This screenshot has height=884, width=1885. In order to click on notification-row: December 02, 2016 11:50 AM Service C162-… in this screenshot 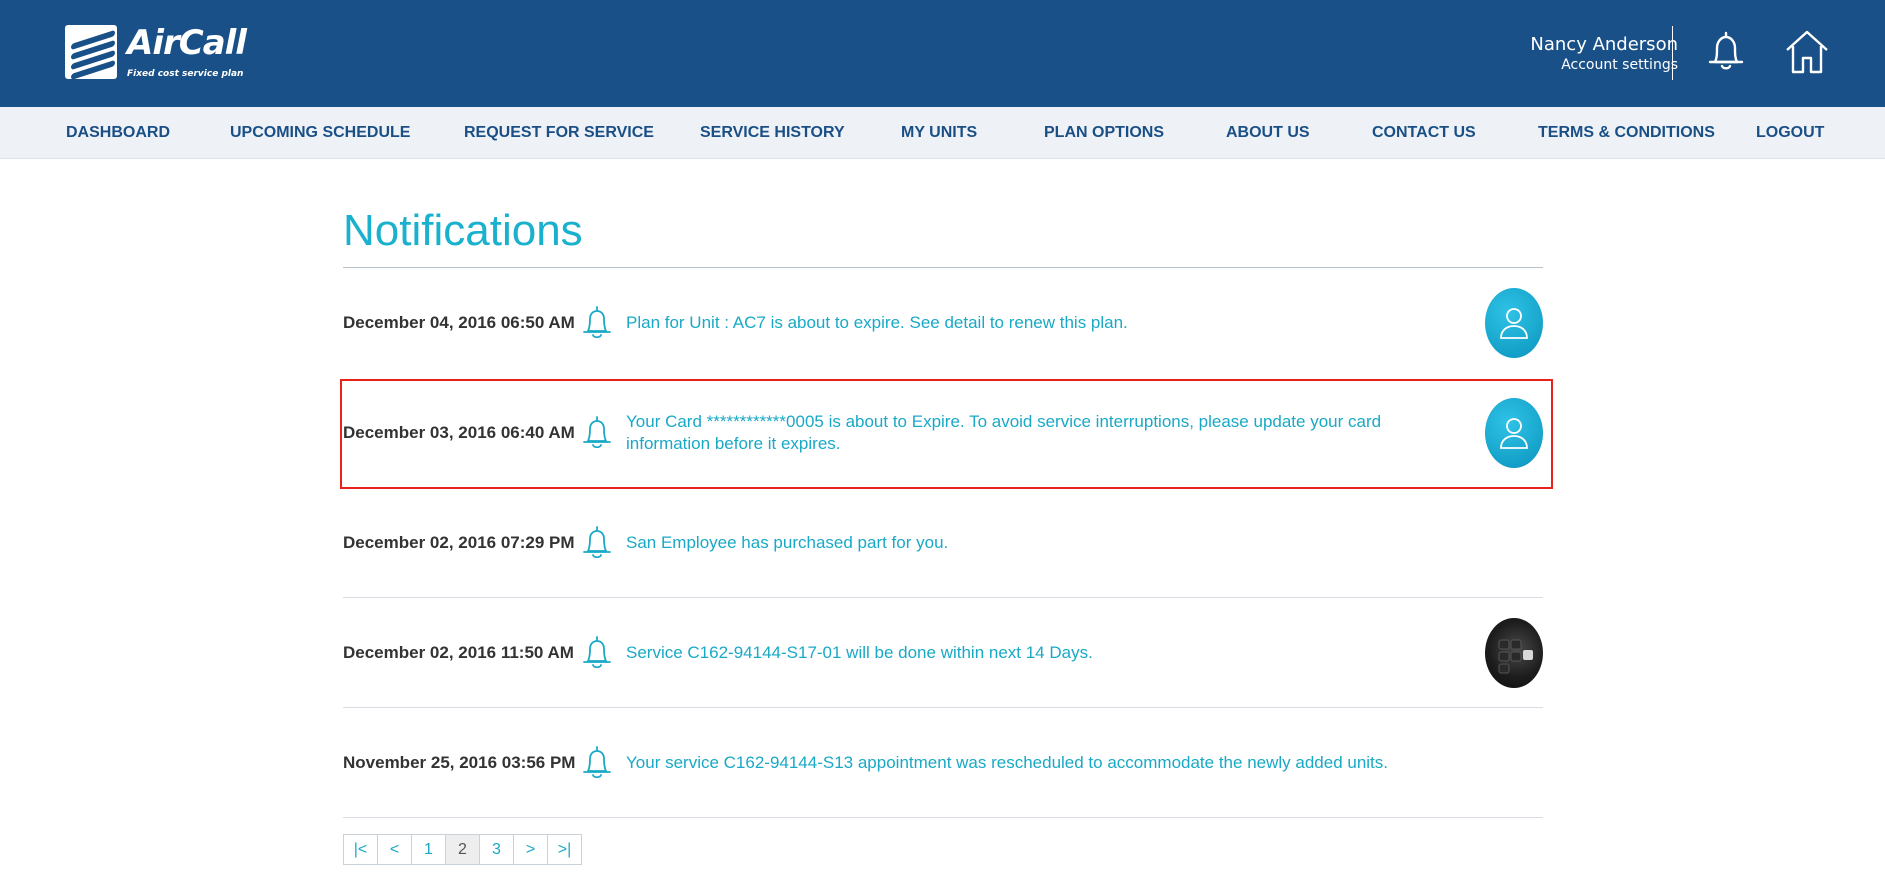, I will do `click(943, 653)`.